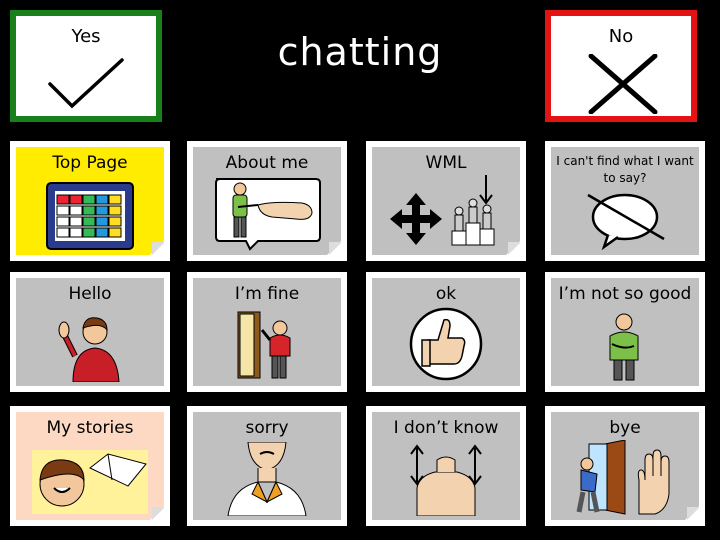 This screenshot has height=540, width=720. Describe the element at coordinates (625, 169) in the screenshot. I see `cell-label: I can't find what I want to say?` at that location.